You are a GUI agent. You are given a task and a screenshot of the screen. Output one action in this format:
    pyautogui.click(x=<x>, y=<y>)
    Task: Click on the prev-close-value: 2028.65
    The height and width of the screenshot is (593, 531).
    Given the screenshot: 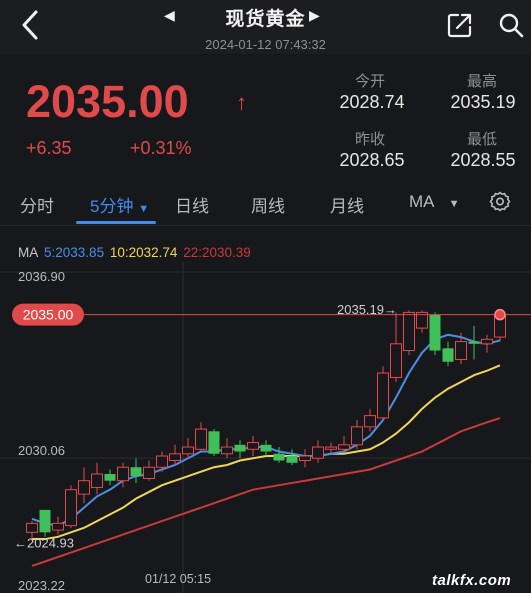 What is the action you would take?
    pyautogui.click(x=372, y=160)
    